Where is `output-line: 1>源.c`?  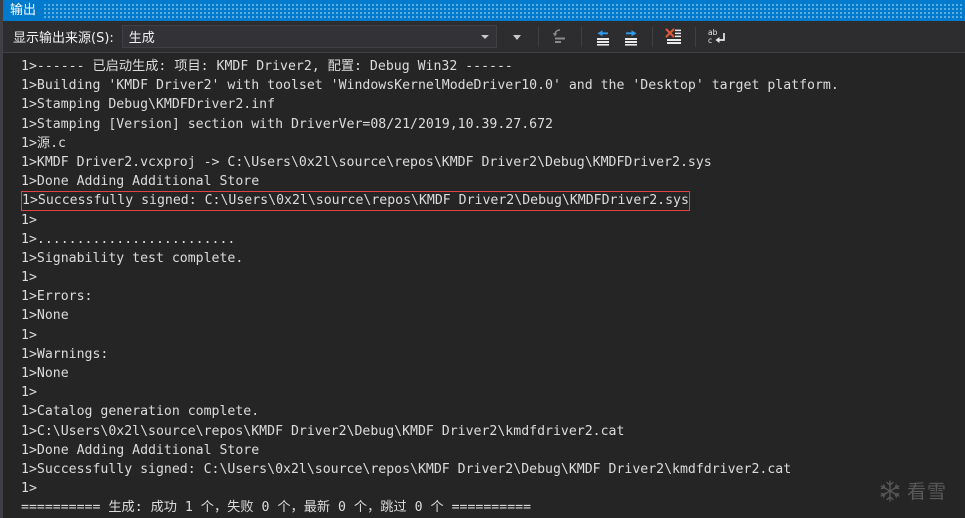 output-line: 1>源.c is located at coordinates (484, 143).